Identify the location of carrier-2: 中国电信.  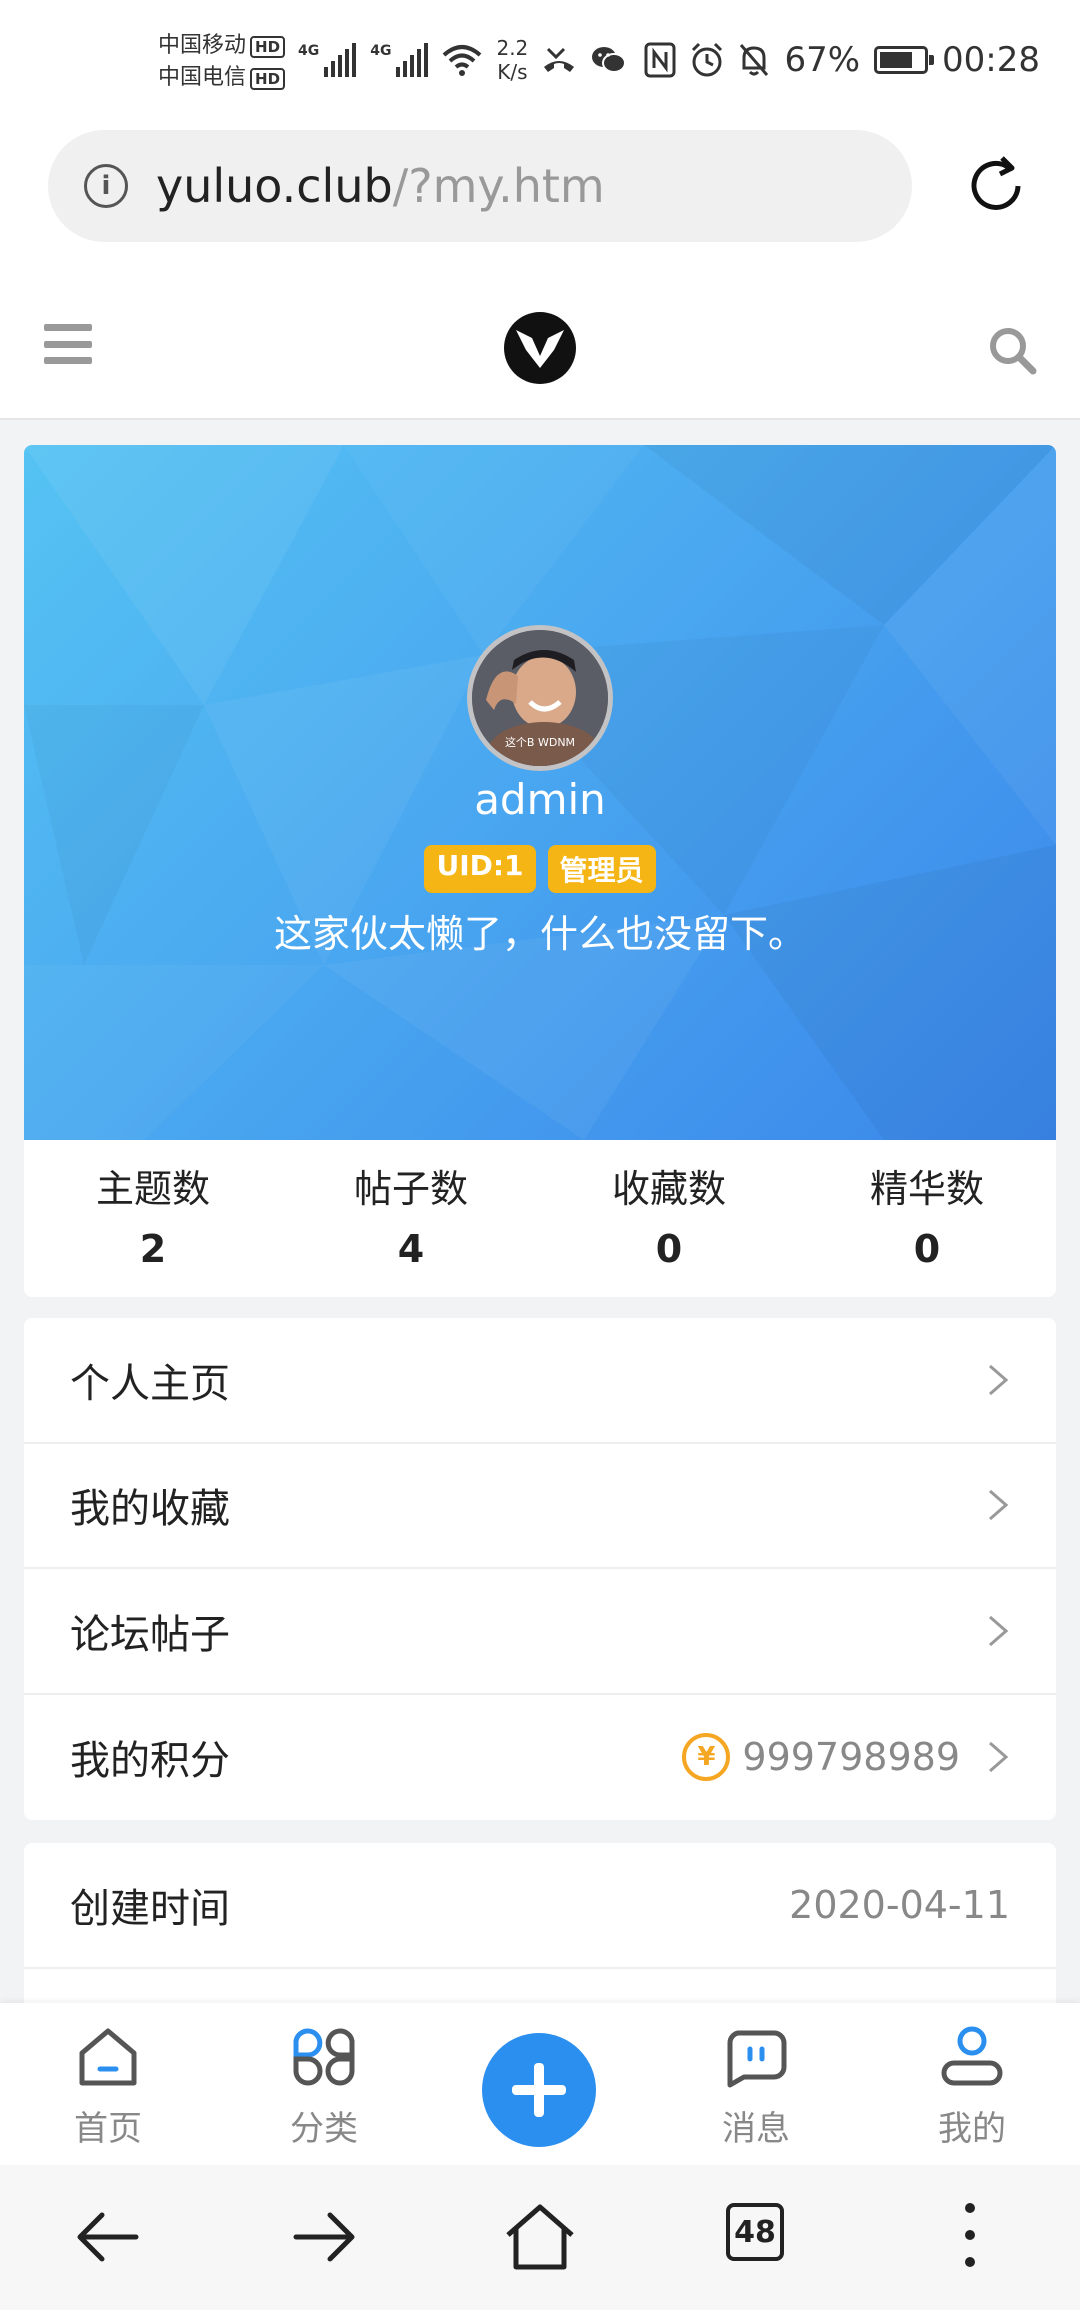
(202, 77).